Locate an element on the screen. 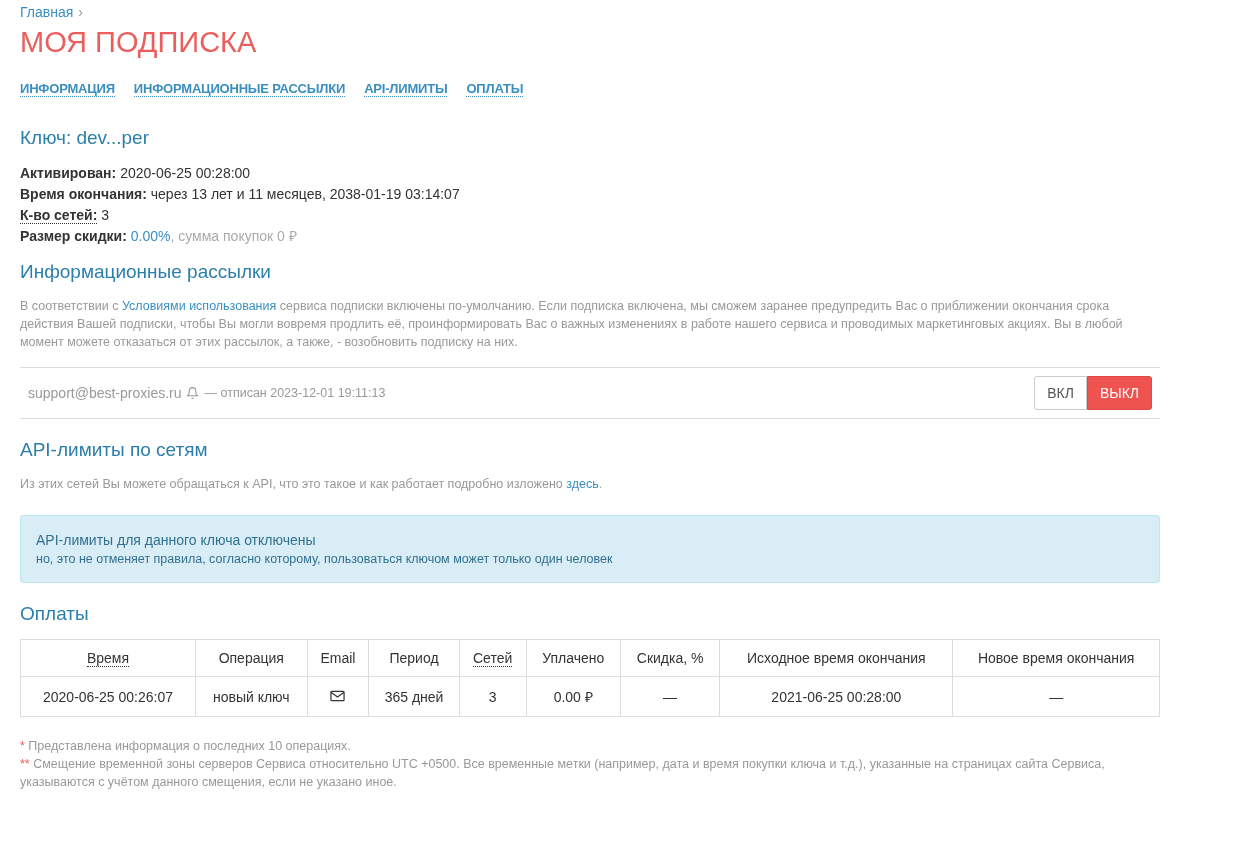 This screenshot has width=1238, height=843. section-heading: Информационные рассылки is located at coordinates (146, 272).